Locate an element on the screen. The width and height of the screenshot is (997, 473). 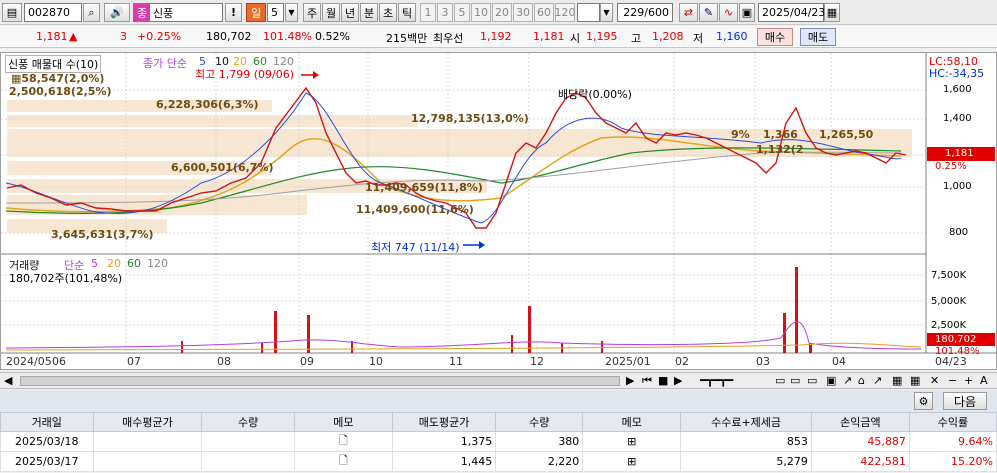
stock-type-badge: 종 is located at coordinates (142, 12).